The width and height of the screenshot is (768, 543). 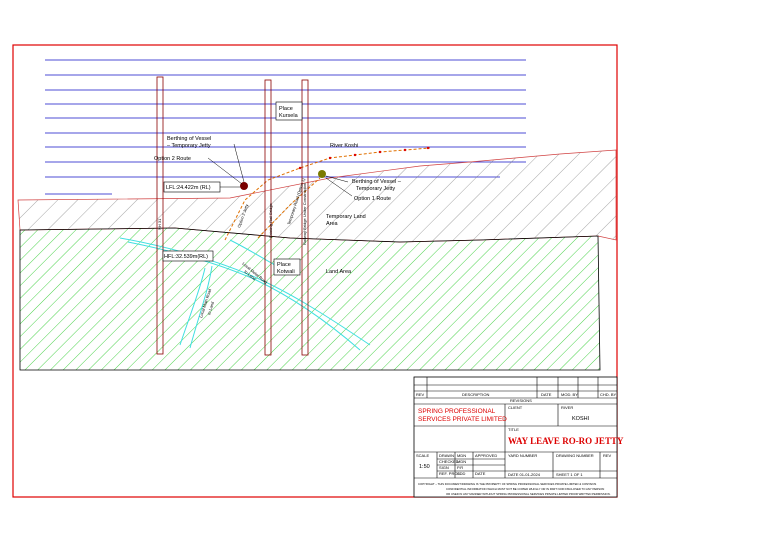 What do you see at coordinates (172, 159) in the screenshot?
I see `option2-route-label: Option 2 Route` at bounding box center [172, 159].